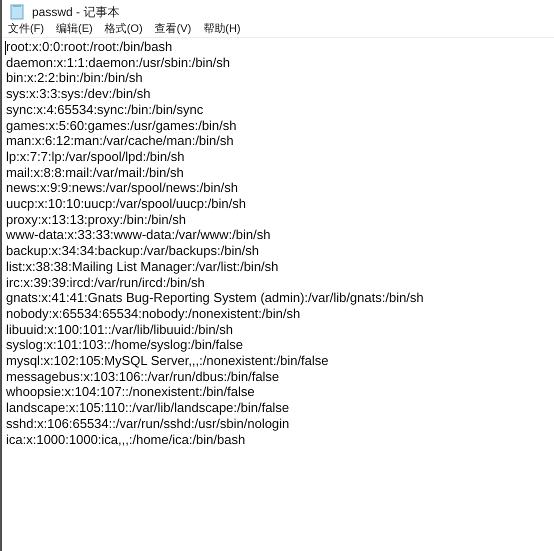 The width and height of the screenshot is (554, 551). What do you see at coordinates (96, 220) in the screenshot?
I see `text-line: proxy:x:13:13:proxy:/bin:/bin/sh` at bounding box center [96, 220].